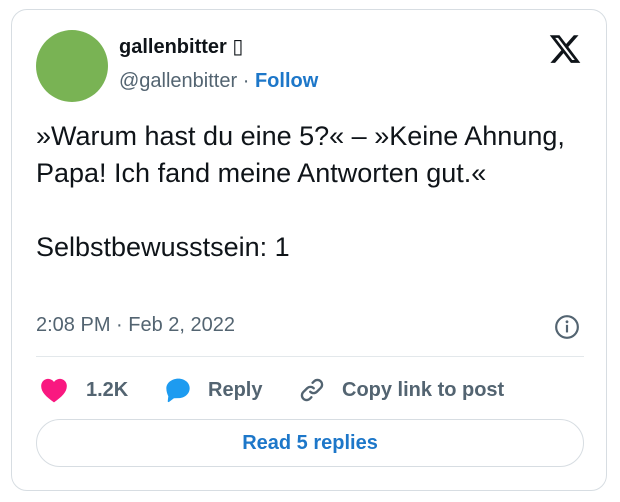 The width and height of the screenshot is (620, 502). Describe the element at coordinates (163, 247) in the screenshot. I see `post-text-line: Selbstbewusstsein: 1` at that location.